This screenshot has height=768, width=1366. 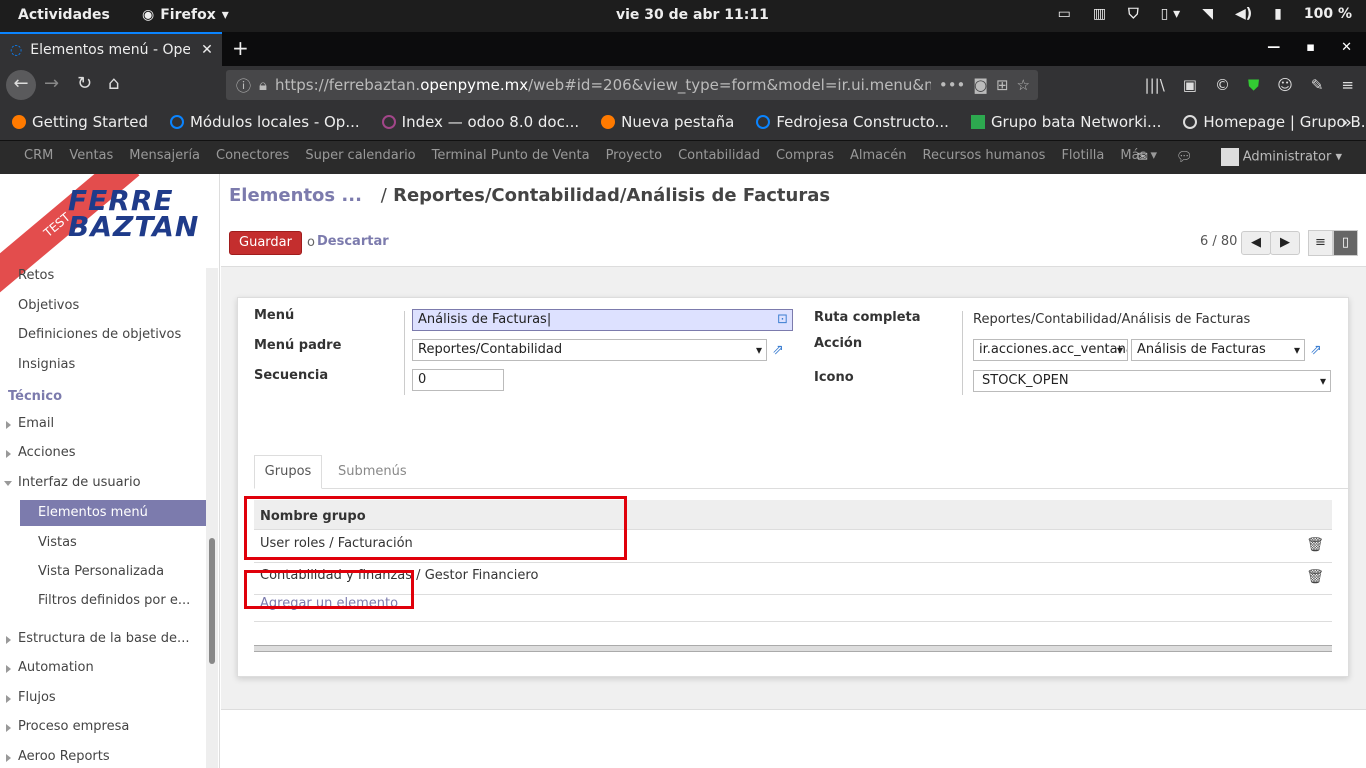 I want to click on close-tab-icon: ✕, so click(x=207, y=50).